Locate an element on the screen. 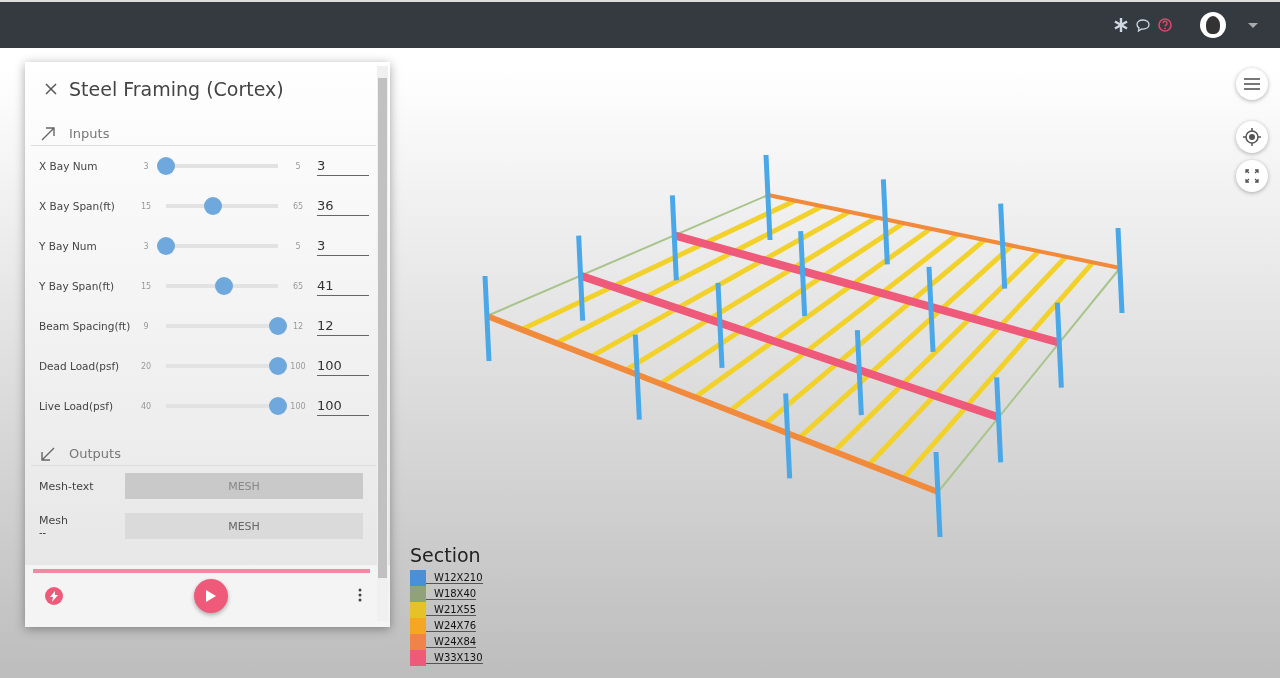  slider-label: Dead Load(psf) is located at coordinates (80, 366).